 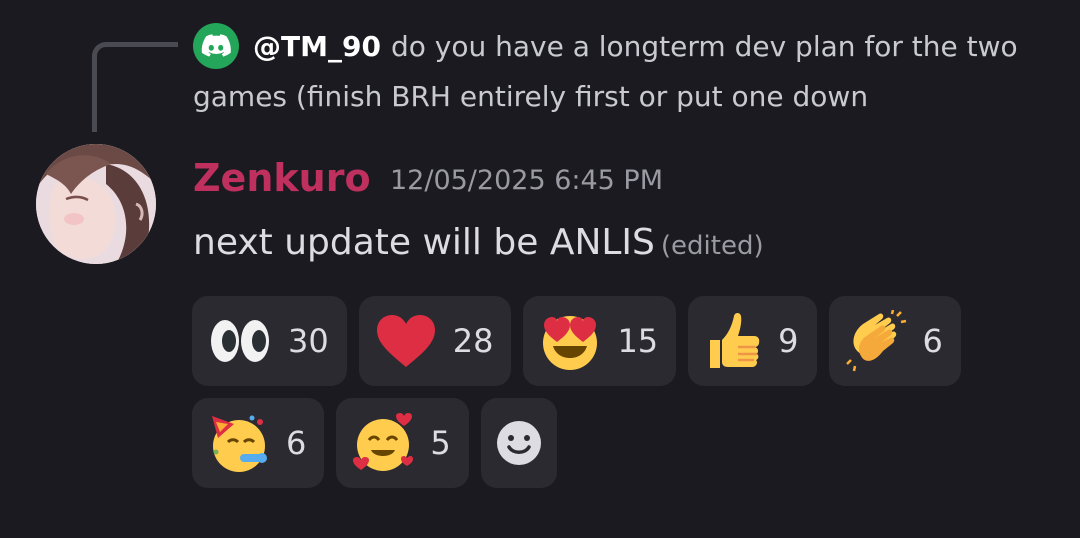 I want to click on reaction-count: 15, so click(x=638, y=341).